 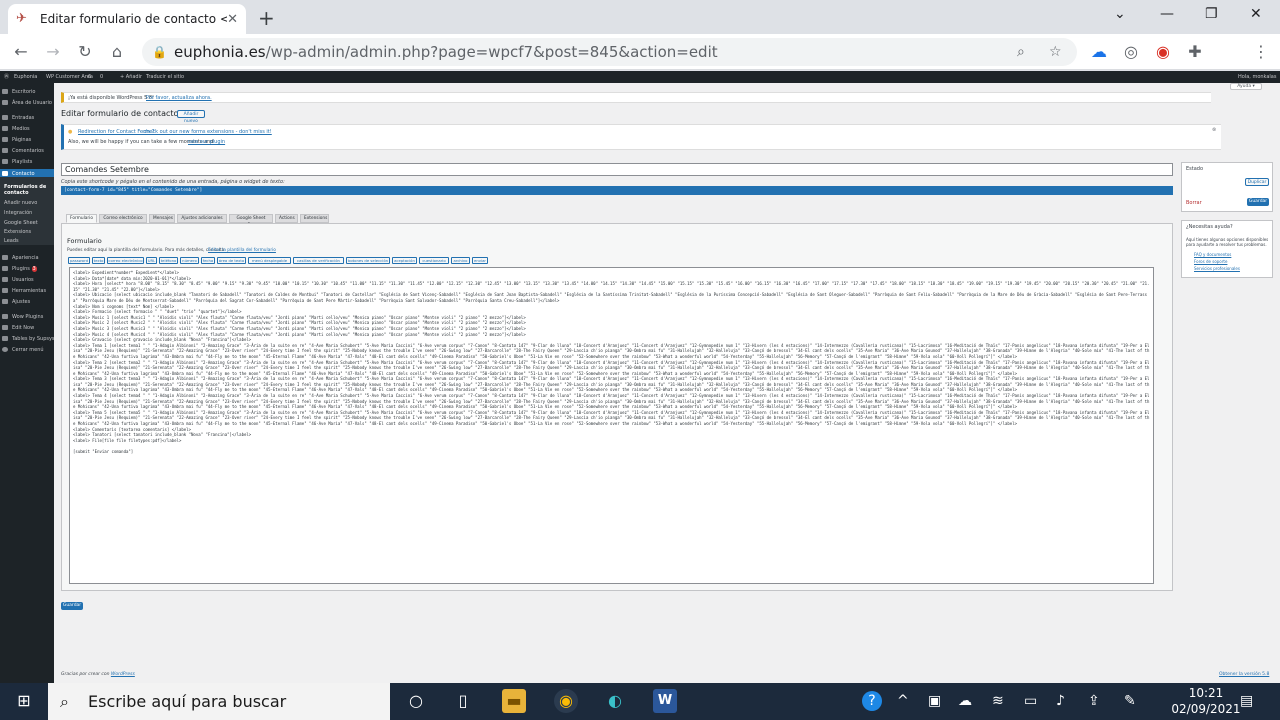 I want to click on zoom-search-icon: ⌕, so click(x=1021, y=52).